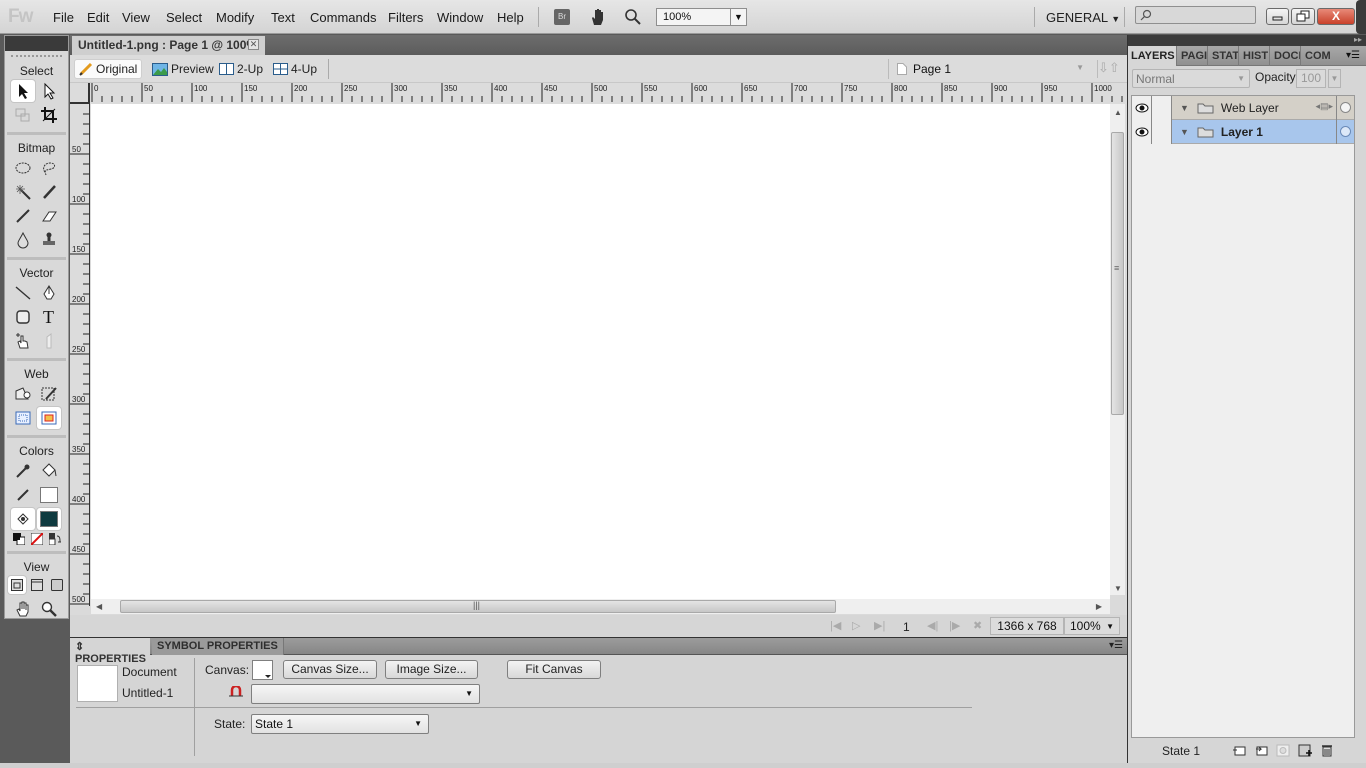 The image size is (1366, 768). I want to click on menu-commands: Commands, so click(343, 17).